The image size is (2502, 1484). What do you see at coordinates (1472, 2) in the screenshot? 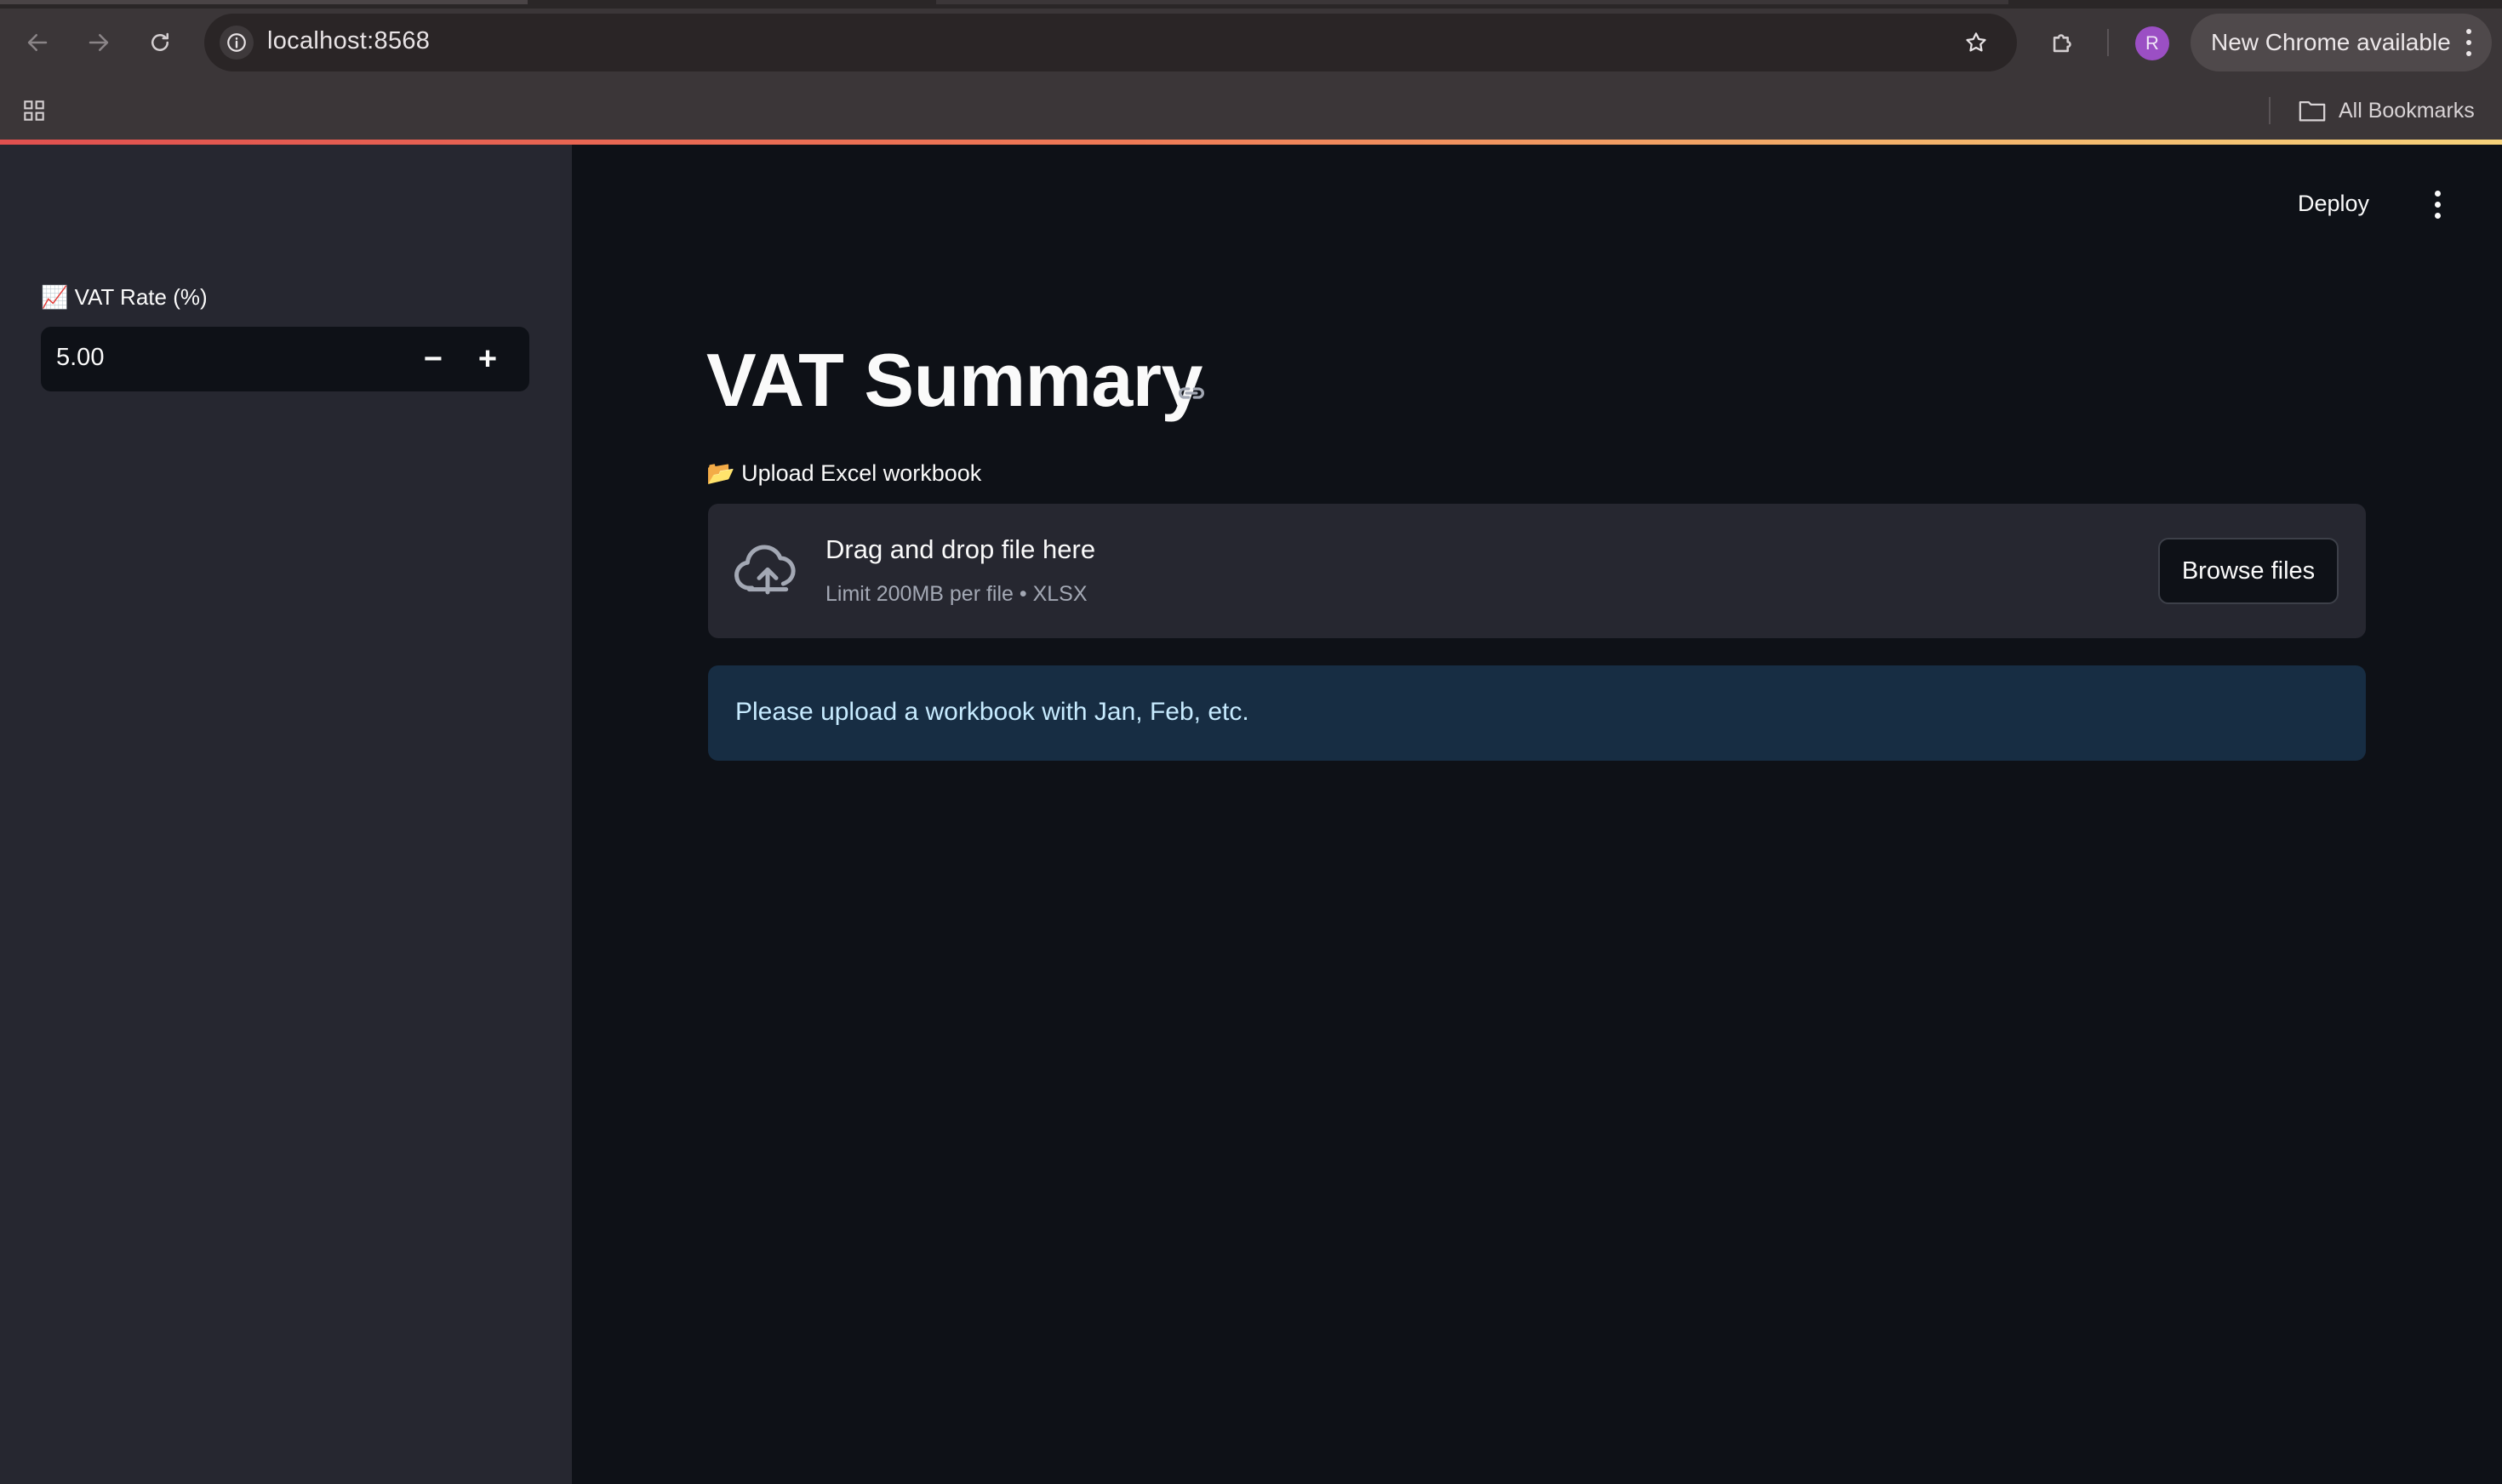
I see `active-tab-indicator` at bounding box center [1472, 2].